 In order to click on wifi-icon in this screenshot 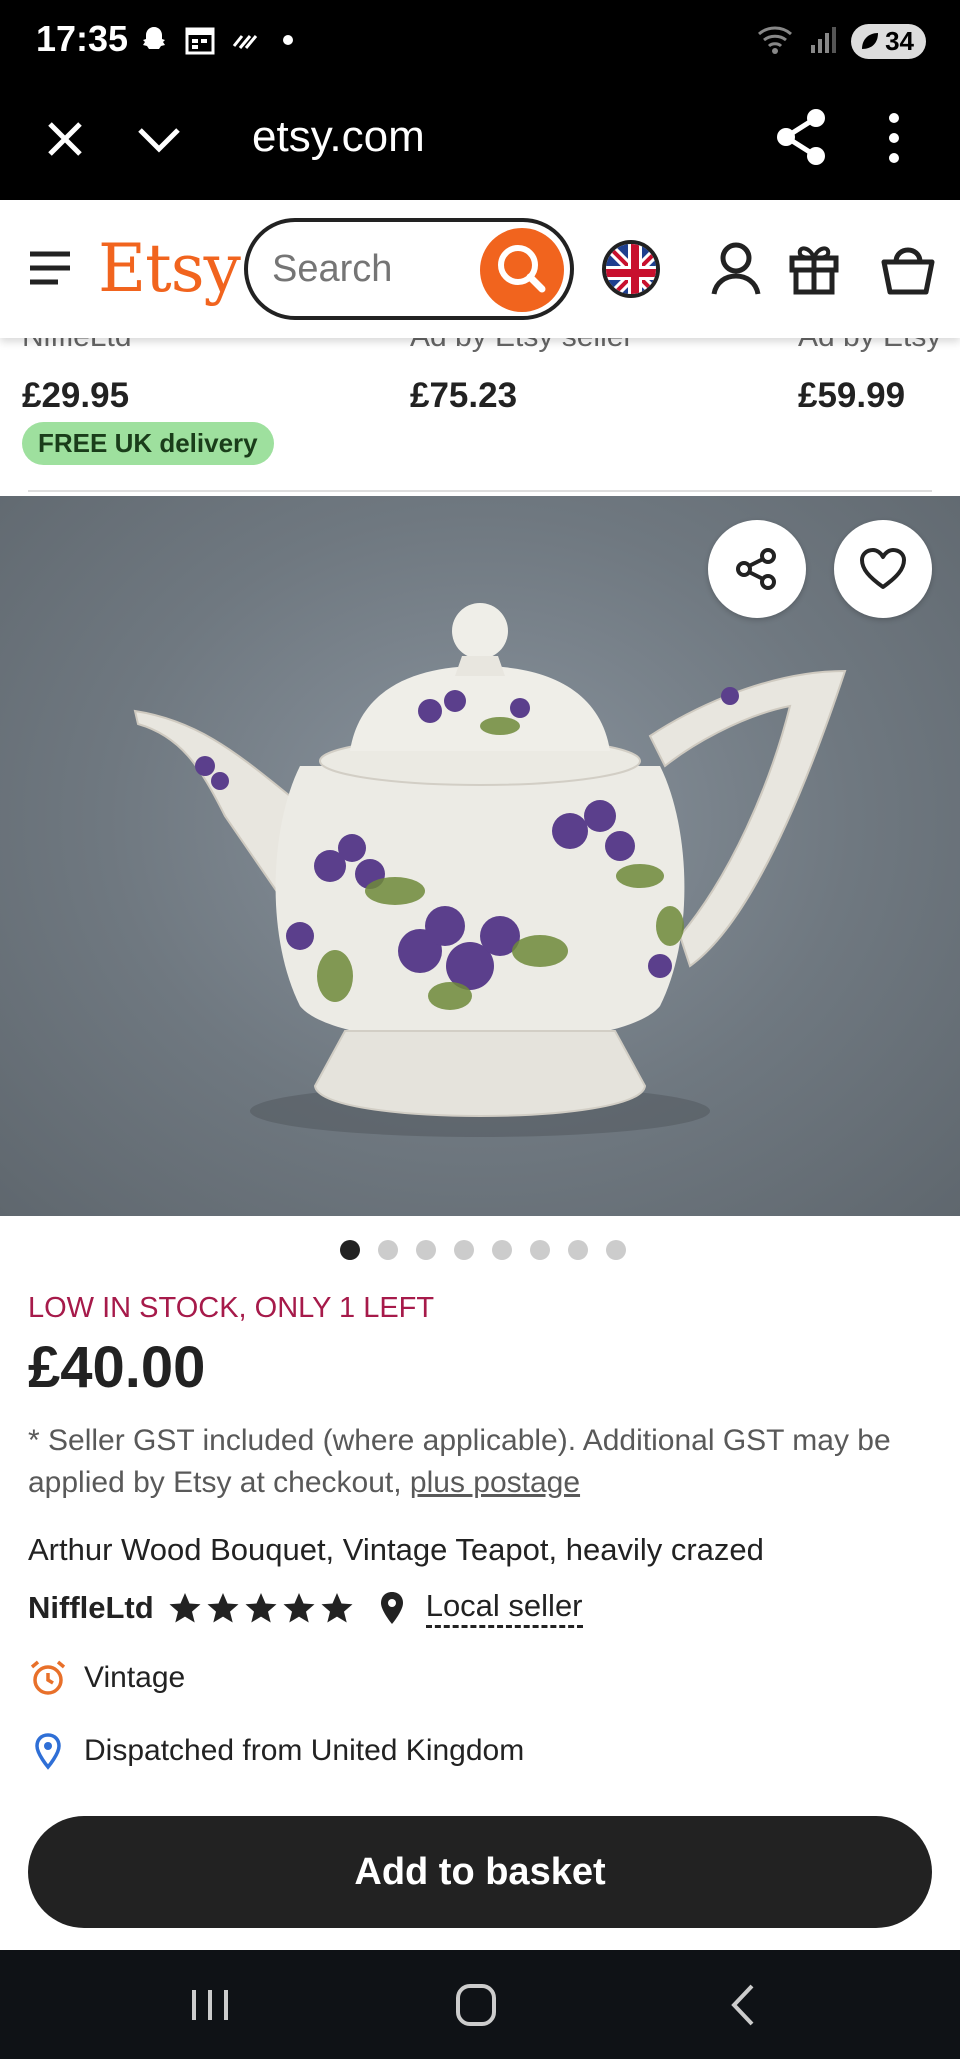, I will do `click(775, 41)`.